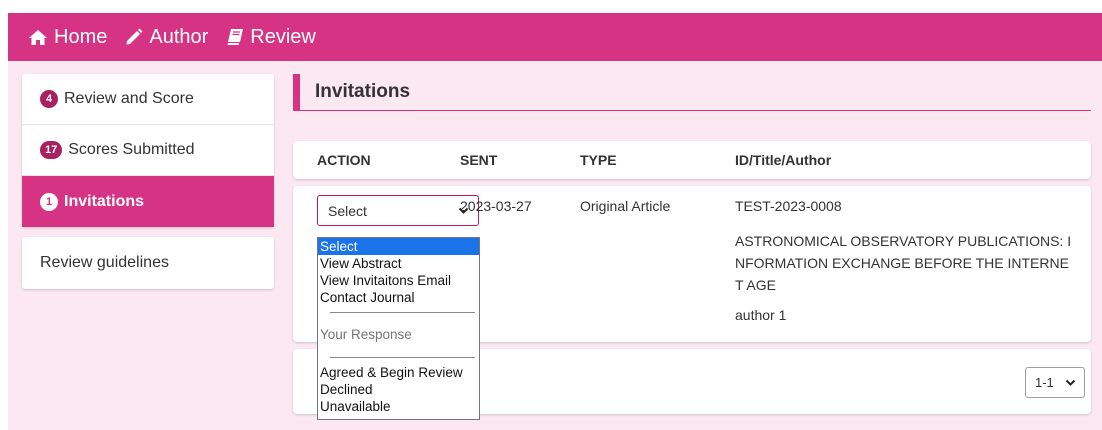 This screenshot has height=430, width=1102. Describe the element at coordinates (104, 262) in the screenshot. I see `sidebar-item-label: Review guidelines` at that location.